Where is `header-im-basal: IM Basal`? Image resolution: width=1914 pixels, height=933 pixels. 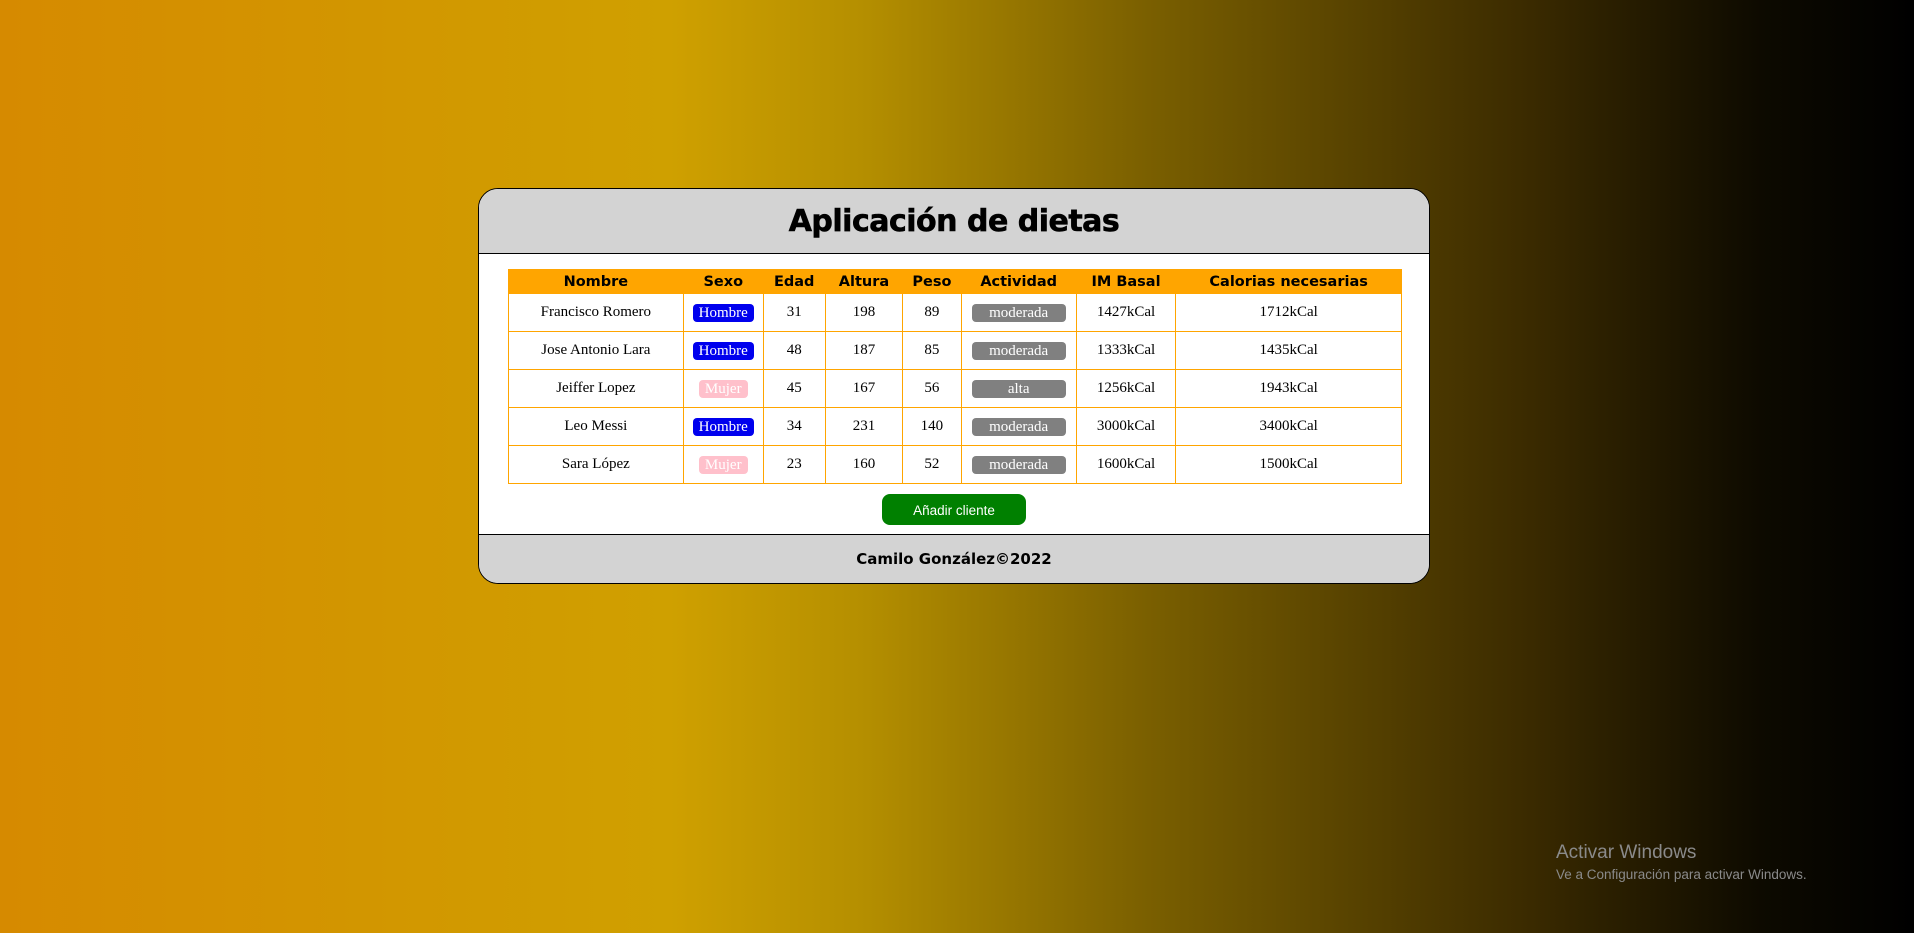 header-im-basal: IM Basal is located at coordinates (1126, 281).